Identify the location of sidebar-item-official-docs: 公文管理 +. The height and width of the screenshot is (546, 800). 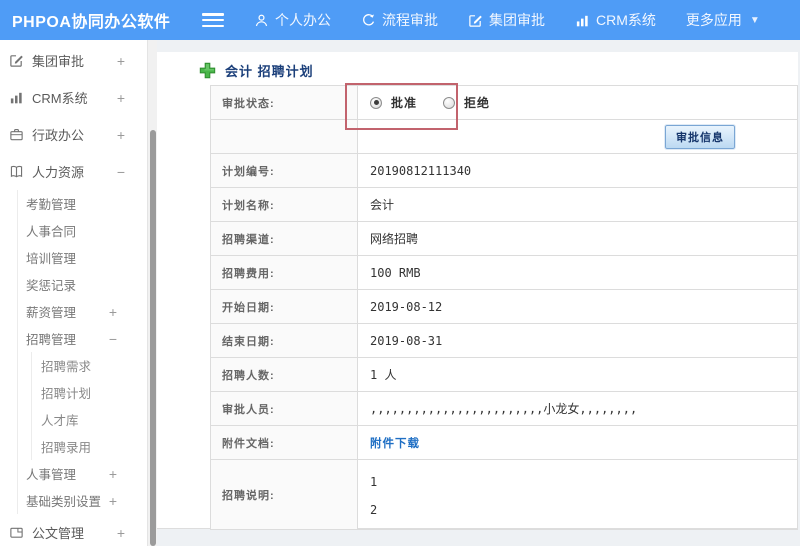
(73, 530).